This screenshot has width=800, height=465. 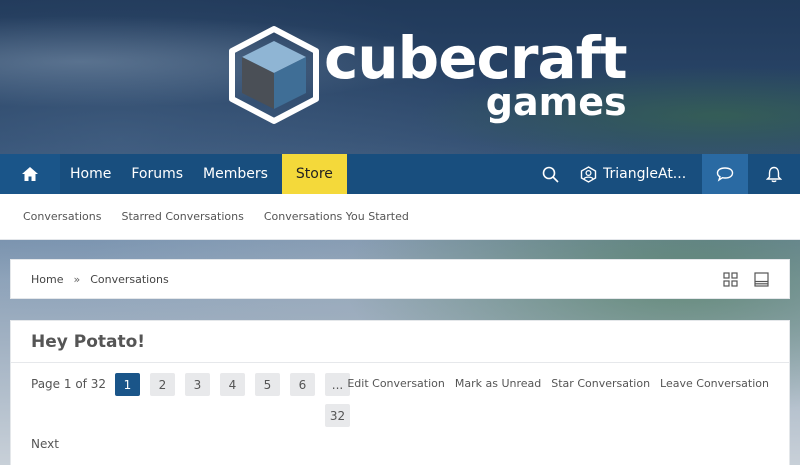 I want to click on logo-wordmark-main: cubecraft, so click(x=476, y=57).